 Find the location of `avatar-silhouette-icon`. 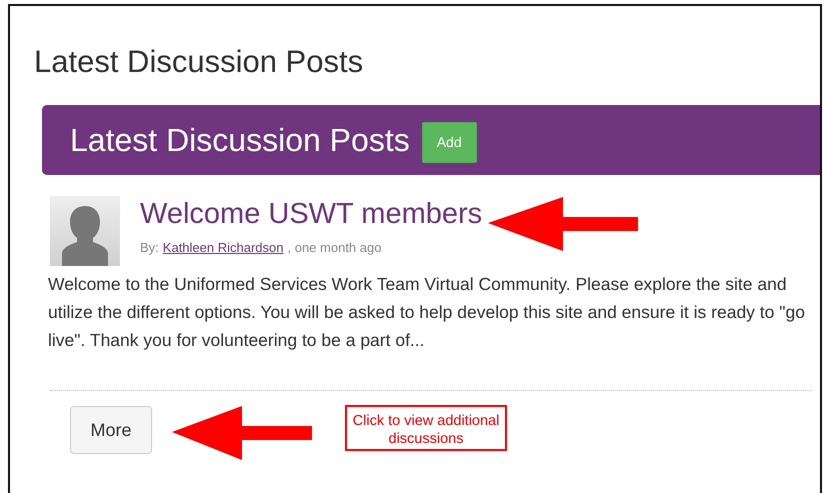

avatar-silhouette-icon is located at coordinates (85, 231).